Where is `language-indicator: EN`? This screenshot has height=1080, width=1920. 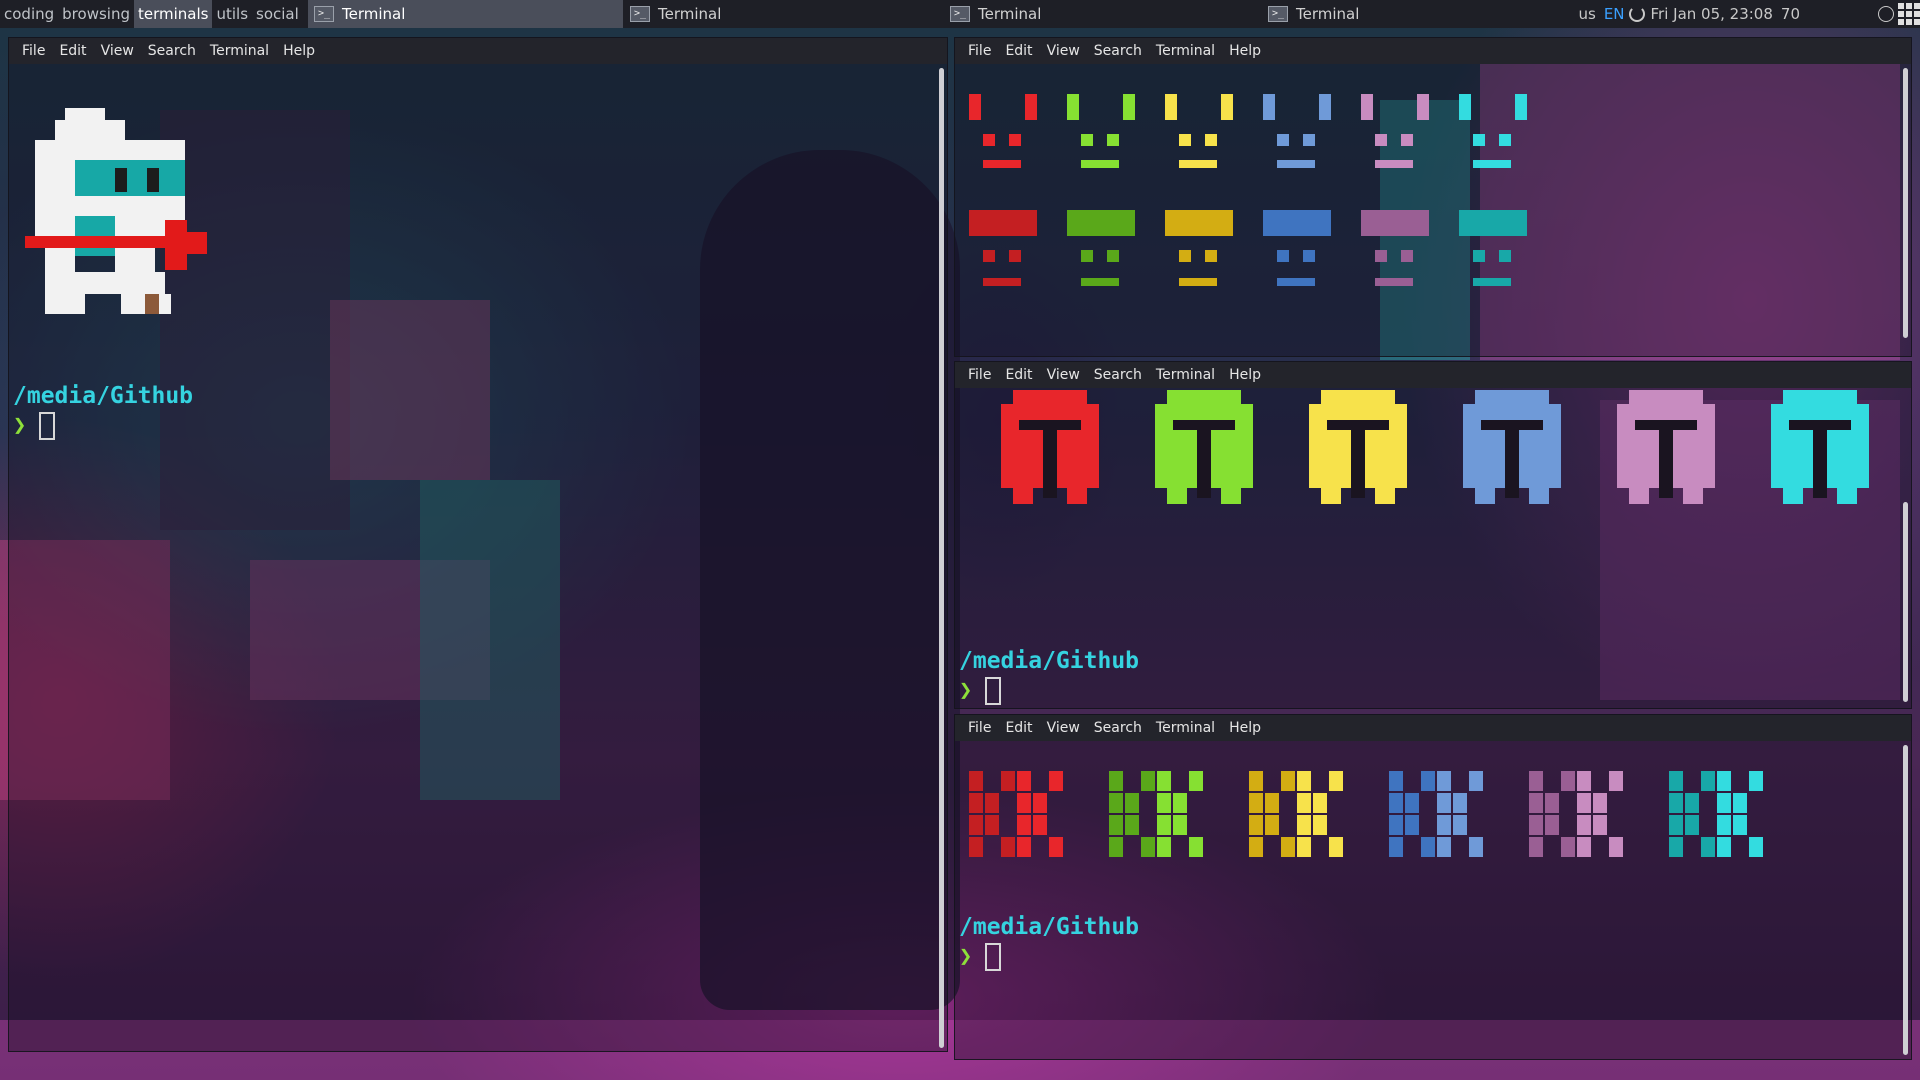 language-indicator: EN is located at coordinates (1614, 14).